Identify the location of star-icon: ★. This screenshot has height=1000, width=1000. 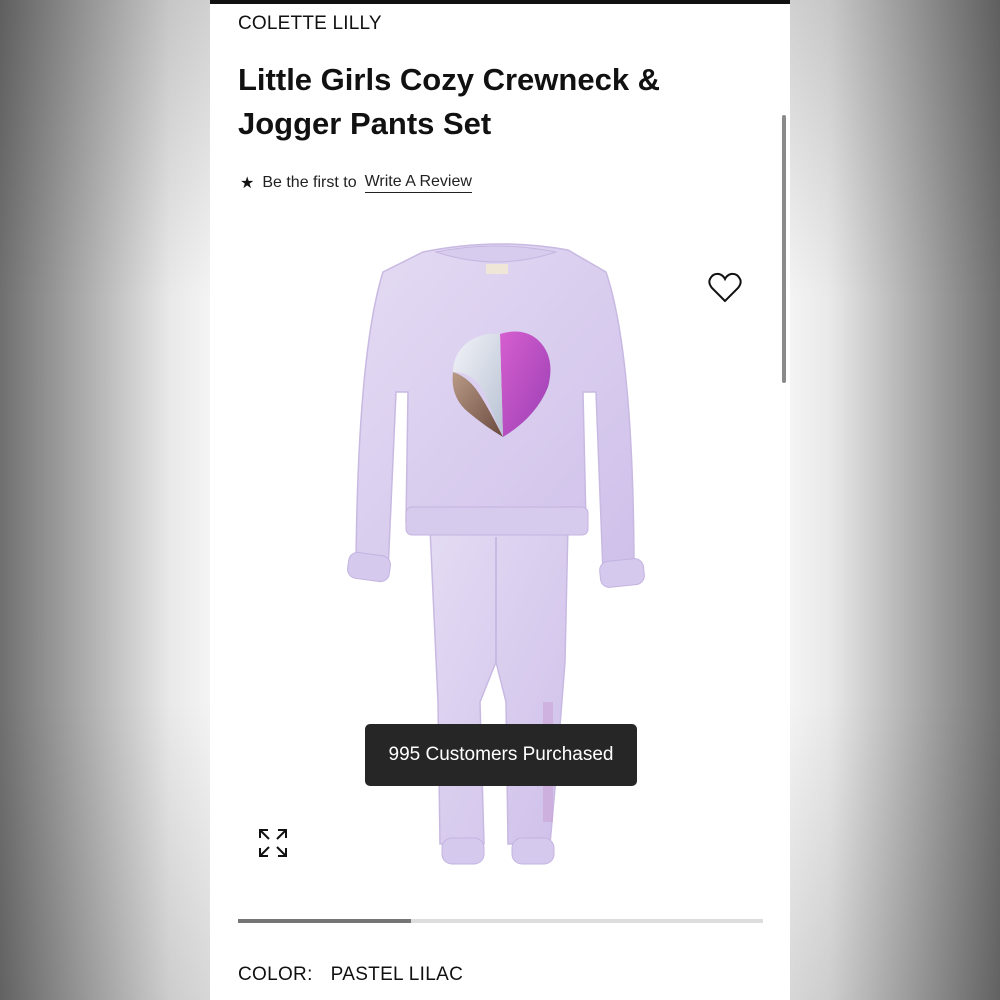
(247, 183).